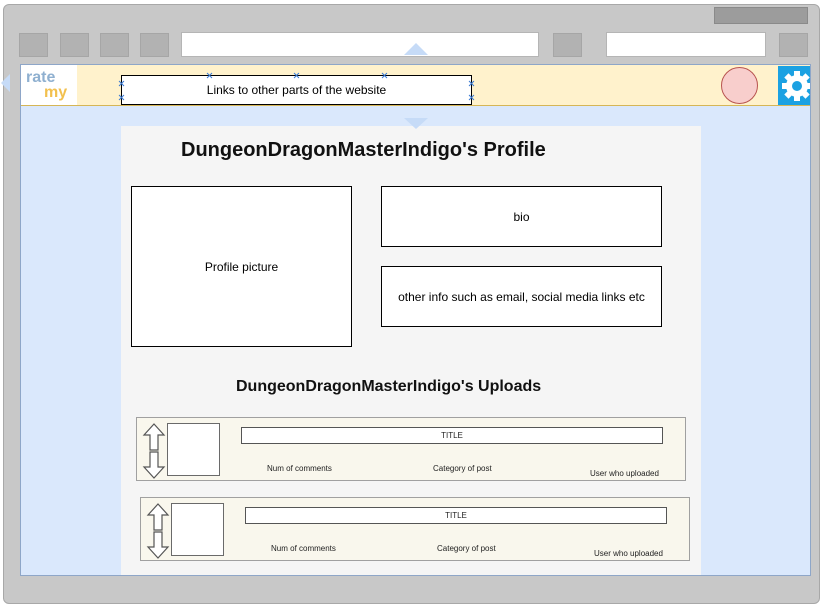 The image size is (824, 608). What do you see at coordinates (416, 123) in the screenshot?
I see `resize-down-arrow-icon` at bounding box center [416, 123].